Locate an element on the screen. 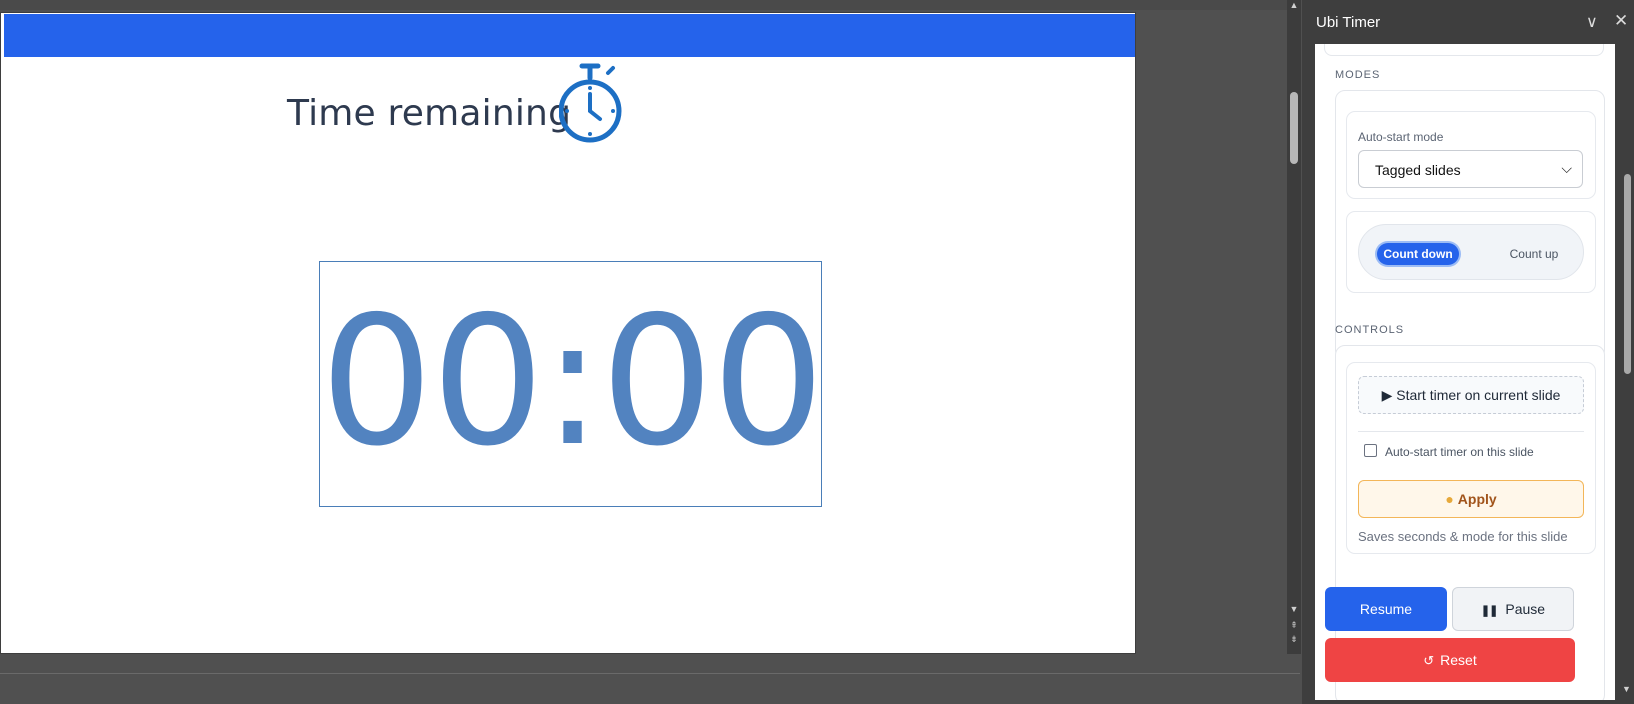 This screenshot has height=704, width=1634. timer-value: 00:00 is located at coordinates (572, 381).